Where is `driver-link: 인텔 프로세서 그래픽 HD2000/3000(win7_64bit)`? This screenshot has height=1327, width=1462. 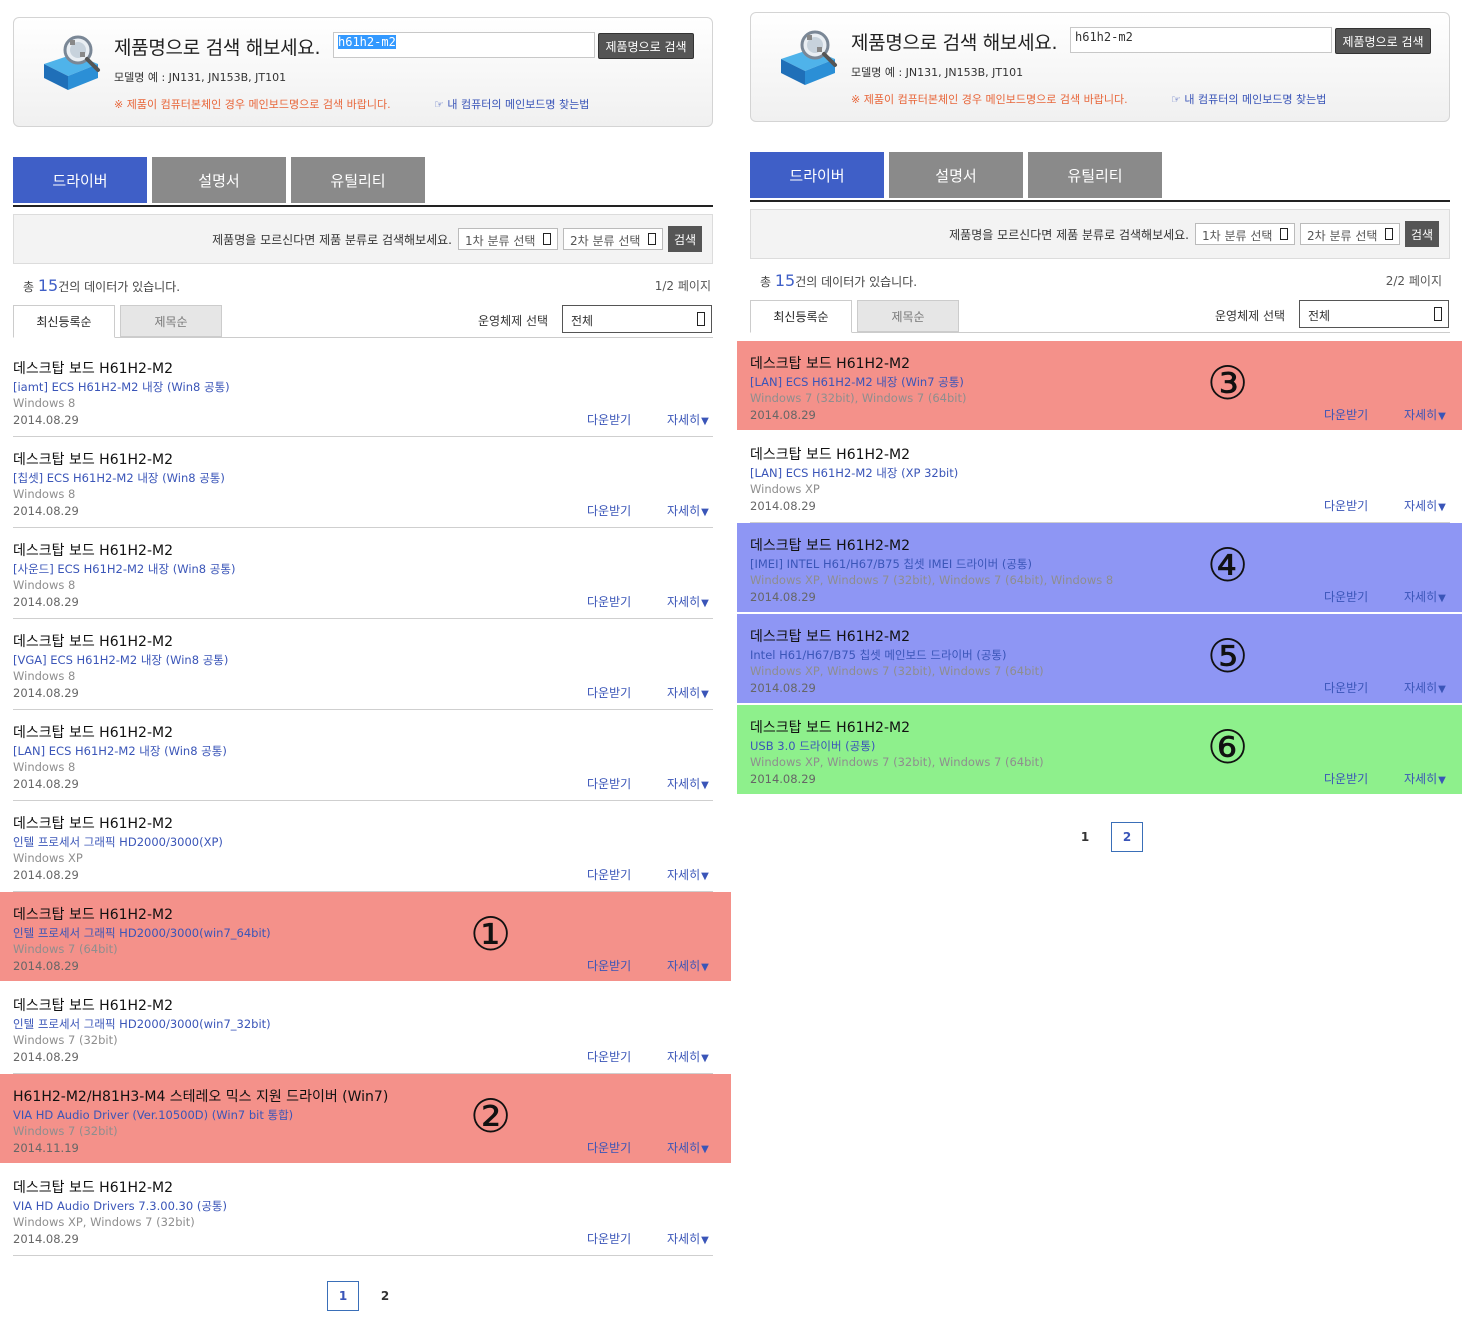 driver-link: 인텔 프로세서 그래픽 HD2000/3000(win7_64bit) is located at coordinates (142, 933).